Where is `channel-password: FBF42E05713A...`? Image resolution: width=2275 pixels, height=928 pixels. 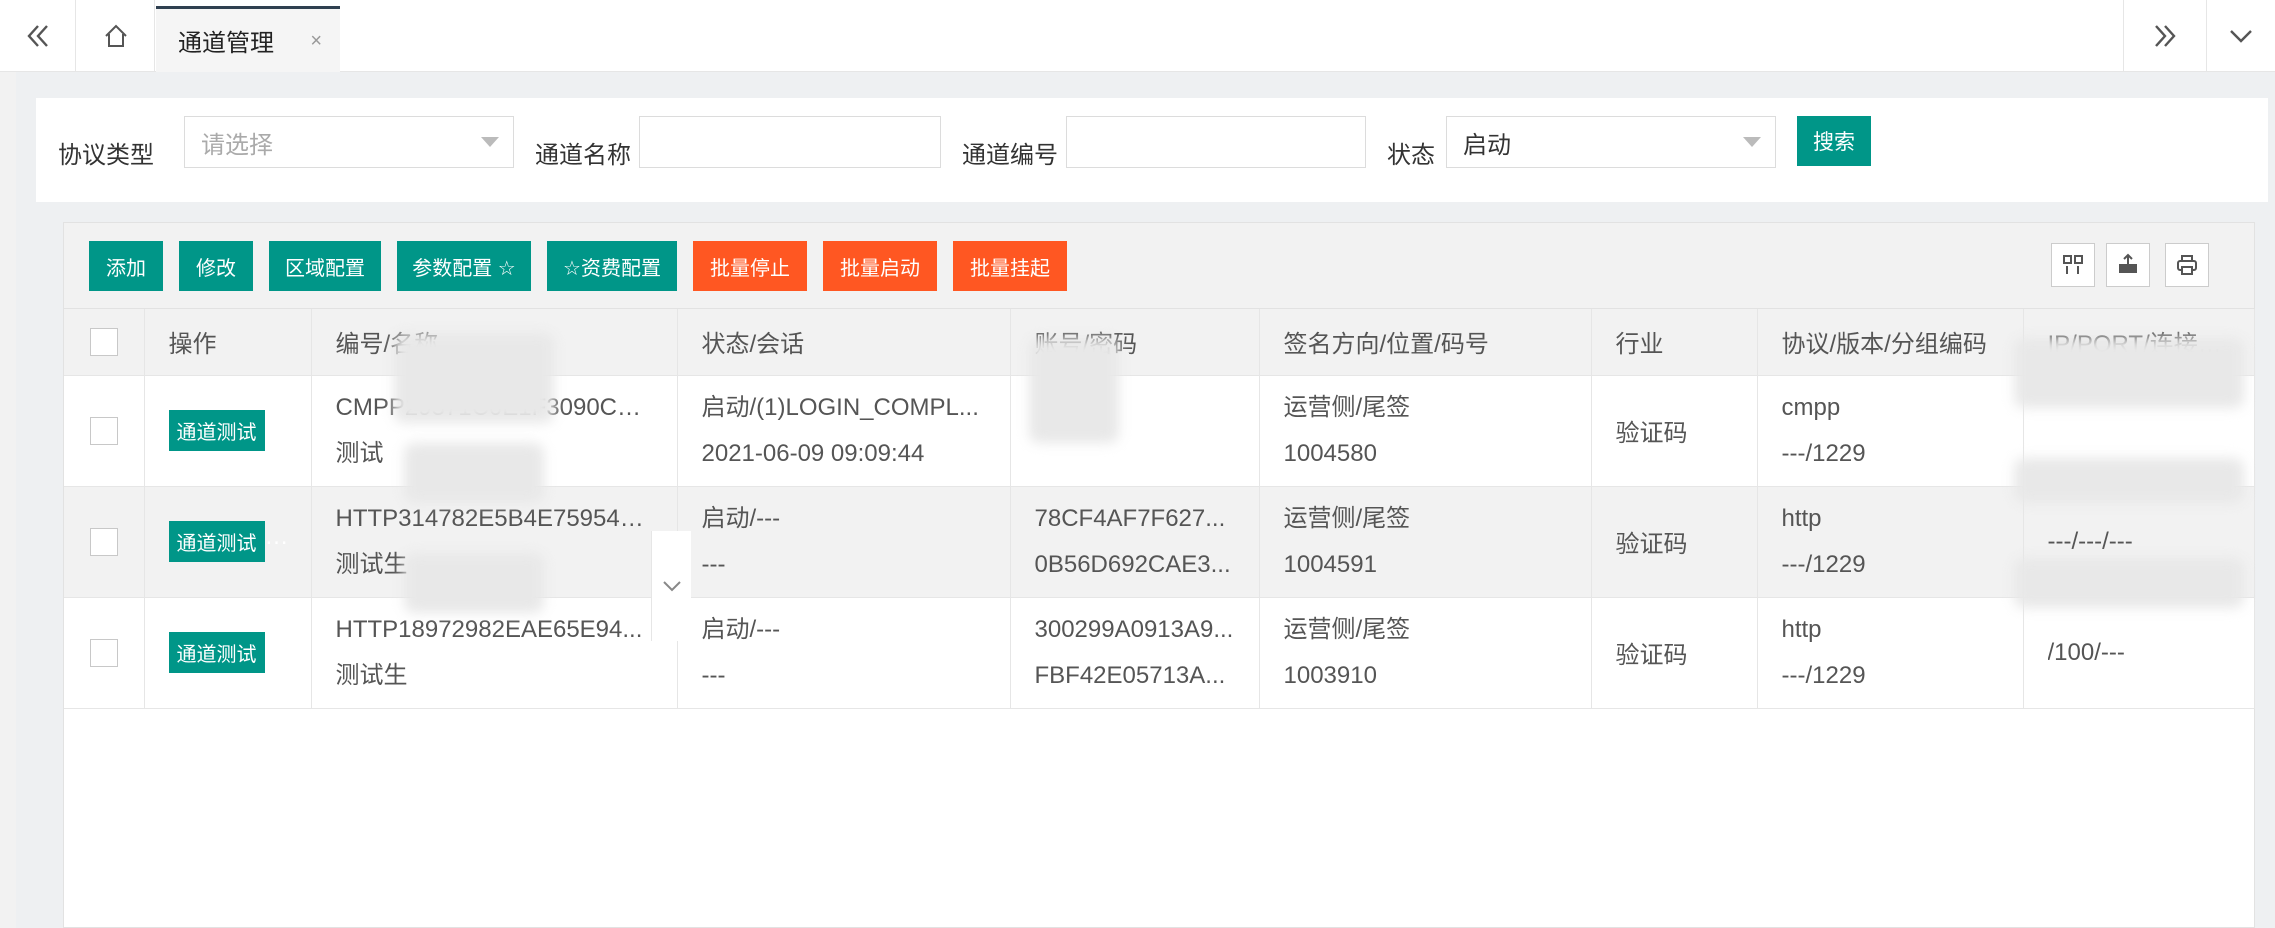 channel-password: FBF42E05713A... is located at coordinates (1130, 675).